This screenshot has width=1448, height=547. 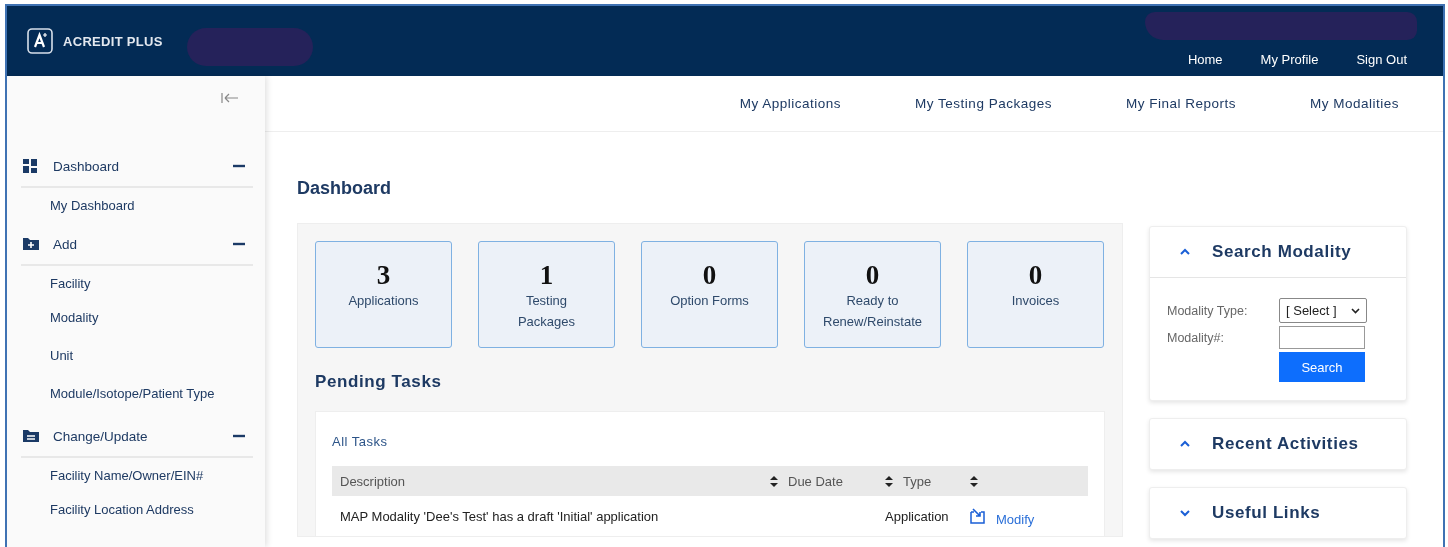 I want to click on stat-label: Testing Packages, so click(x=546, y=311).